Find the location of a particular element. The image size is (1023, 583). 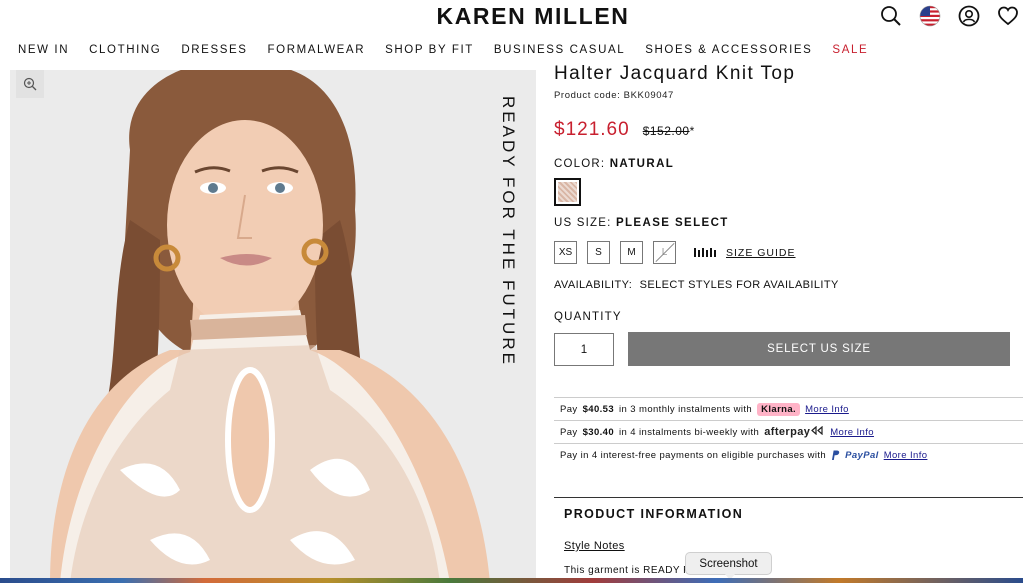

color-swatch-natural is located at coordinates (567, 192).